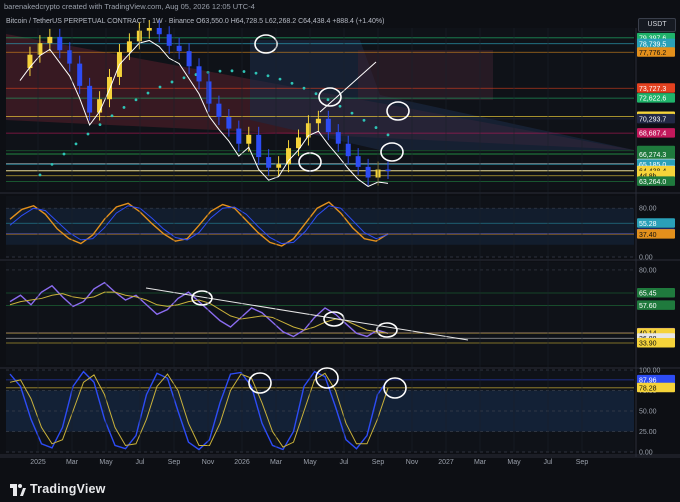 The width and height of the screenshot is (680, 502). What do you see at coordinates (38, 462) in the screenshot?
I see `x-tick-label-0: 2025` at bounding box center [38, 462].